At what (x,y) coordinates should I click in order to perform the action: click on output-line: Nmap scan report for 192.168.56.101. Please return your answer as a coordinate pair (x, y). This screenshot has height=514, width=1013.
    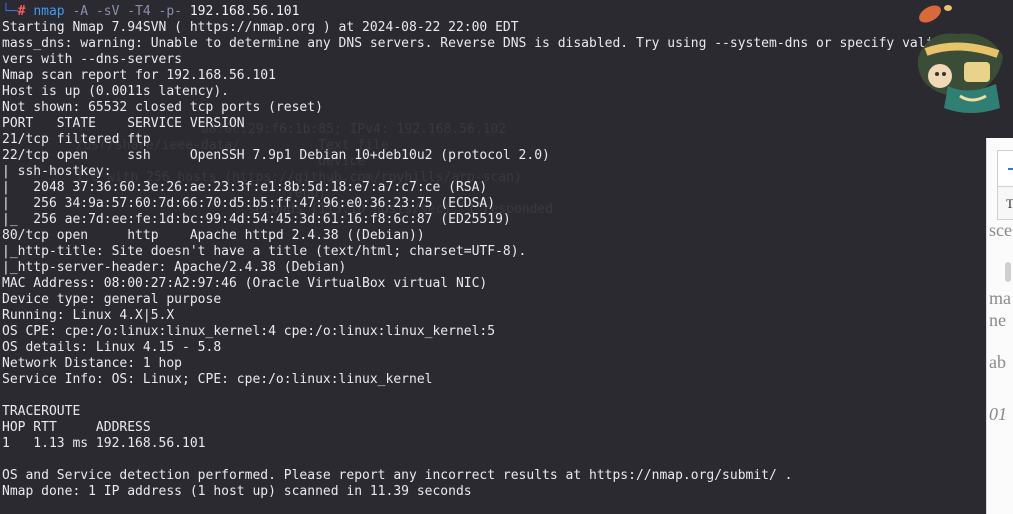
    Looking at the image, I should click on (139, 75).